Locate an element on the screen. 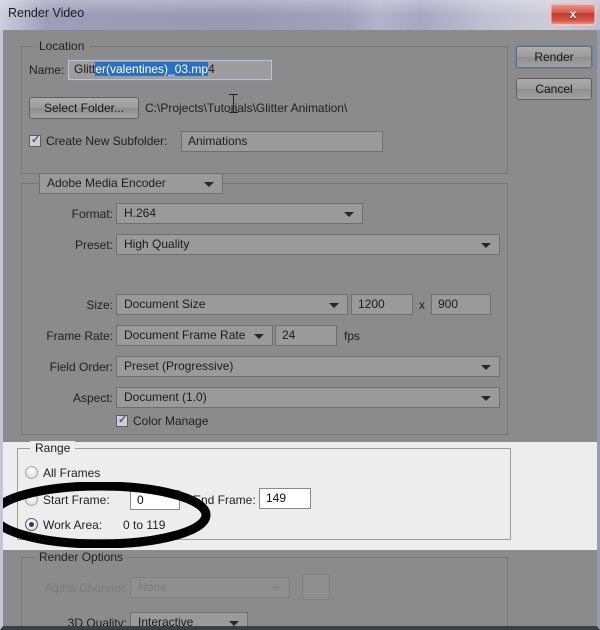 Image resolution: width=600 pixels, height=630 pixels. frame-rate-label: Frame Rate: is located at coordinates (79, 336).